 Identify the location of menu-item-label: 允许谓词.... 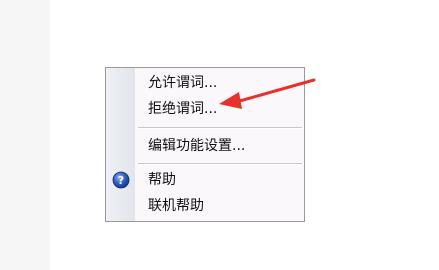
(183, 83).